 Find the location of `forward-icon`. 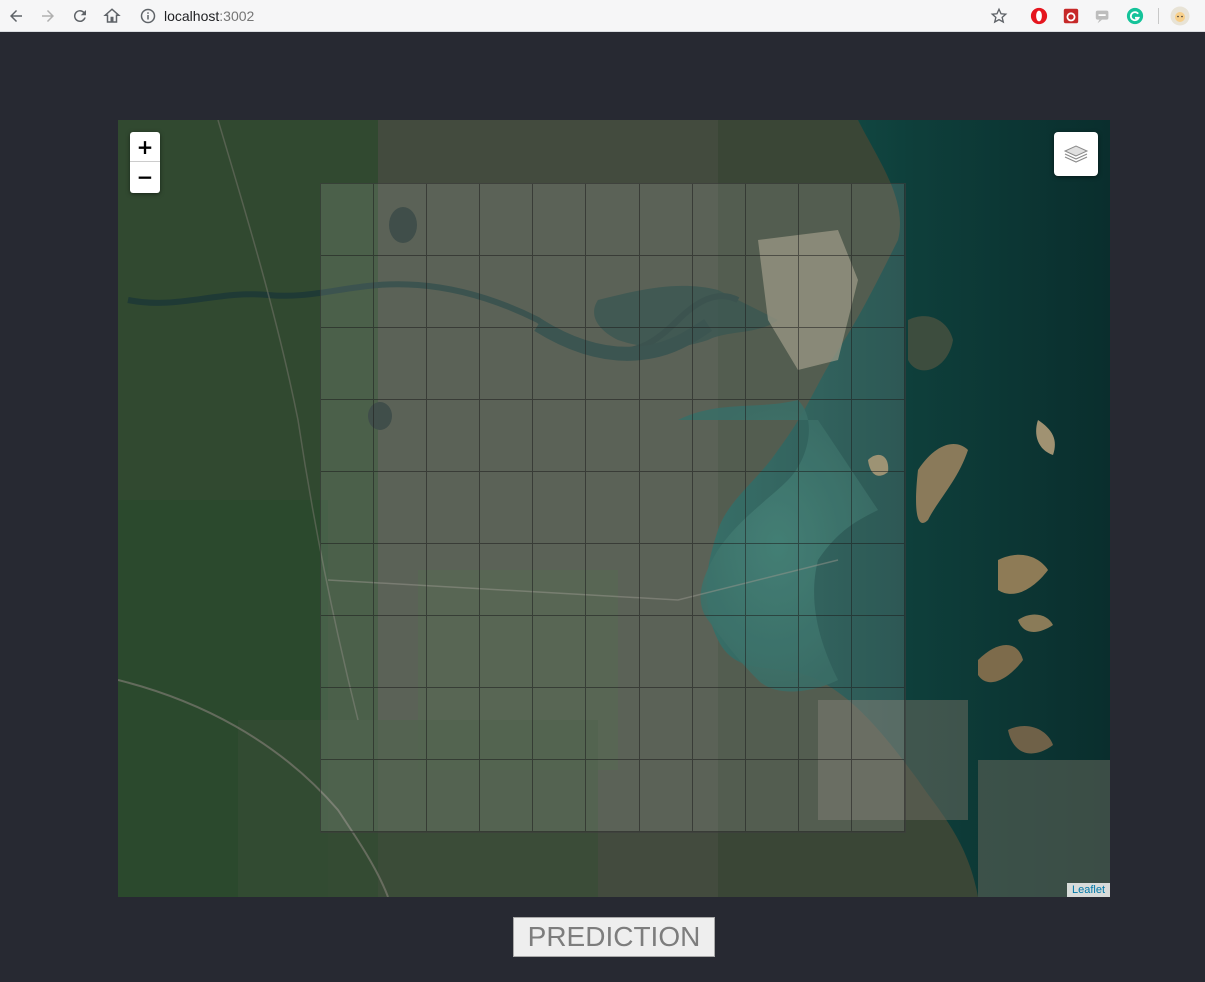

forward-icon is located at coordinates (48, 16).